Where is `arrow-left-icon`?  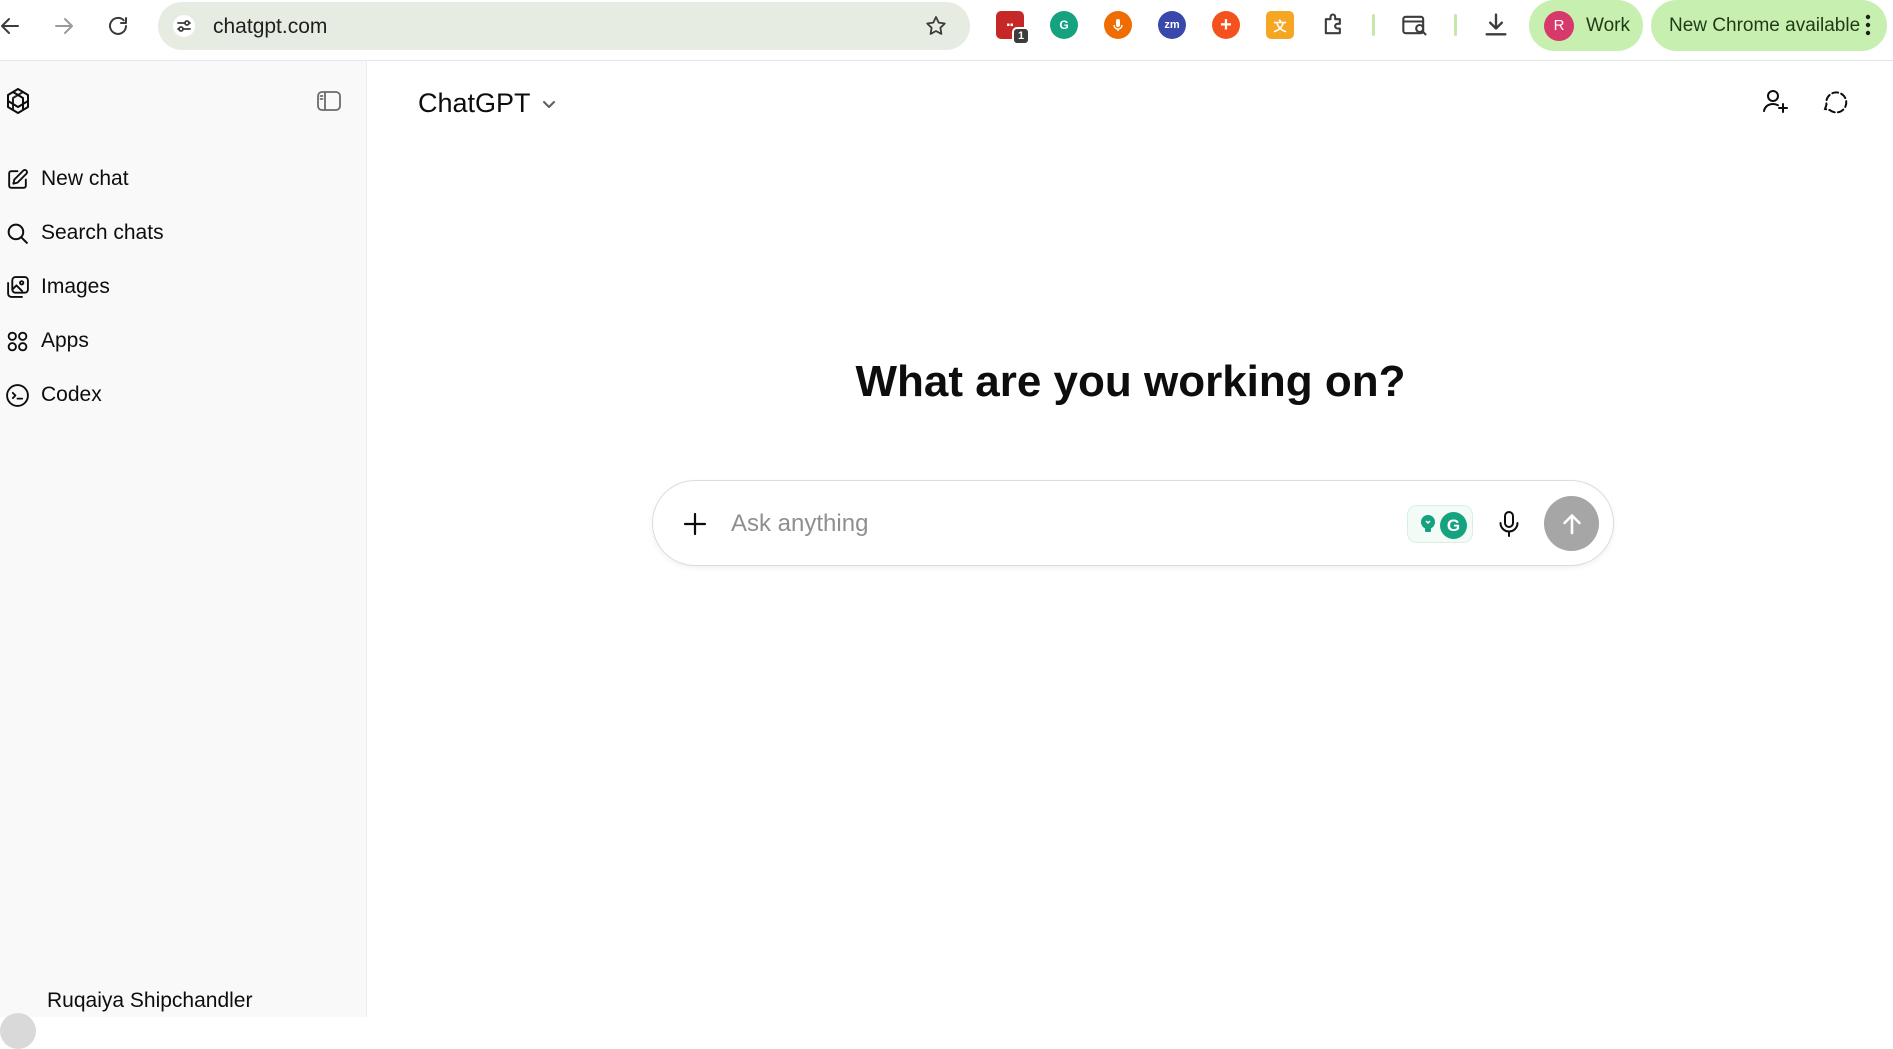
arrow-left-icon is located at coordinates (10, 26).